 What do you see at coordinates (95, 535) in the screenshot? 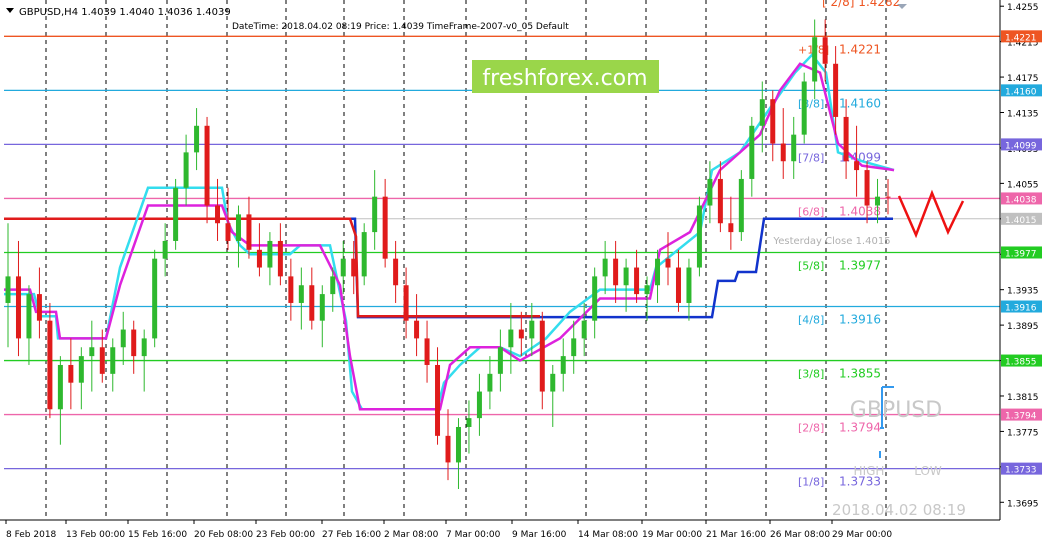
I see `time-tick-label: 13 Feb 00:00` at bounding box center [95, 535].